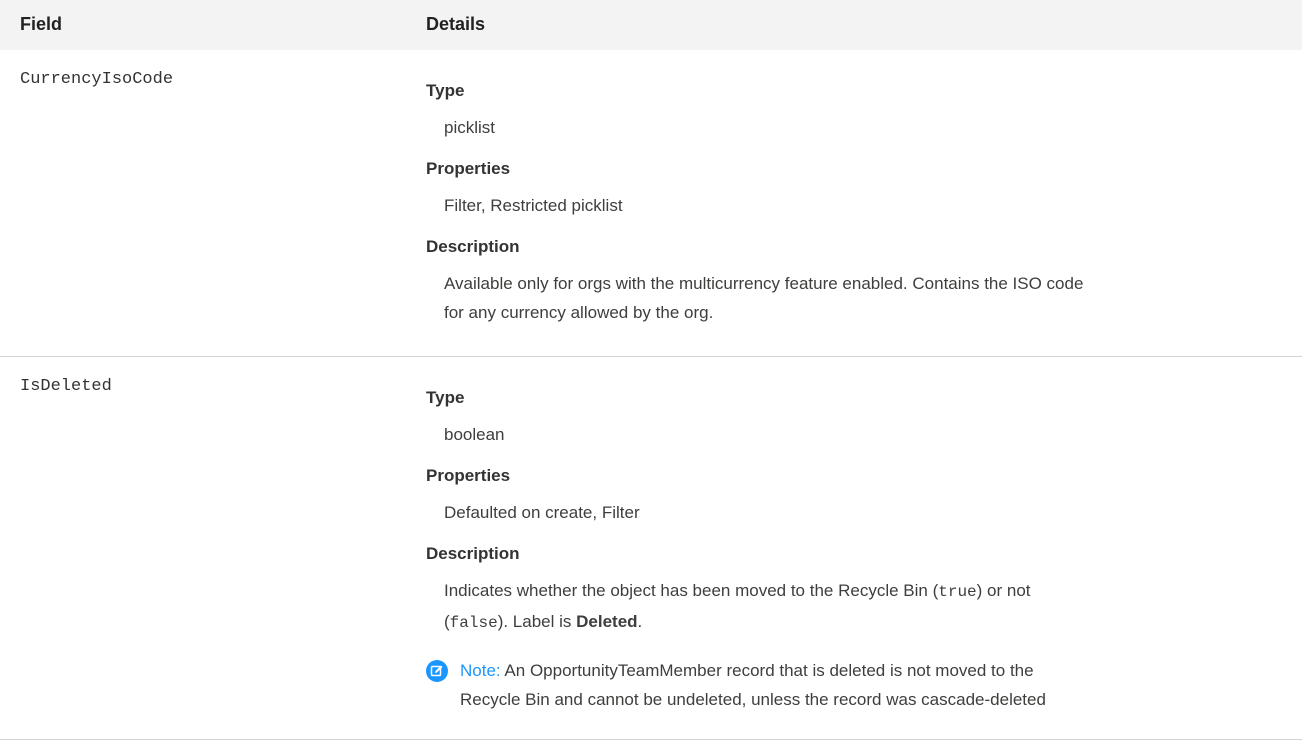  I want to click on description-text: ., so click(640, 621).